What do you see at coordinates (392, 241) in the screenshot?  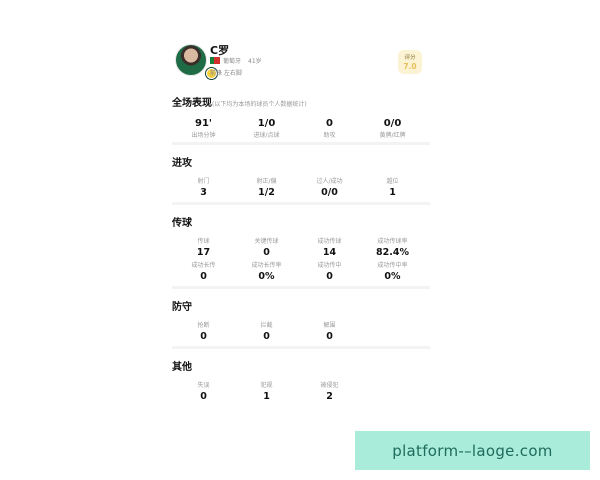 I see `stat-label: 成功传球率` at bounding box center [392, 241].